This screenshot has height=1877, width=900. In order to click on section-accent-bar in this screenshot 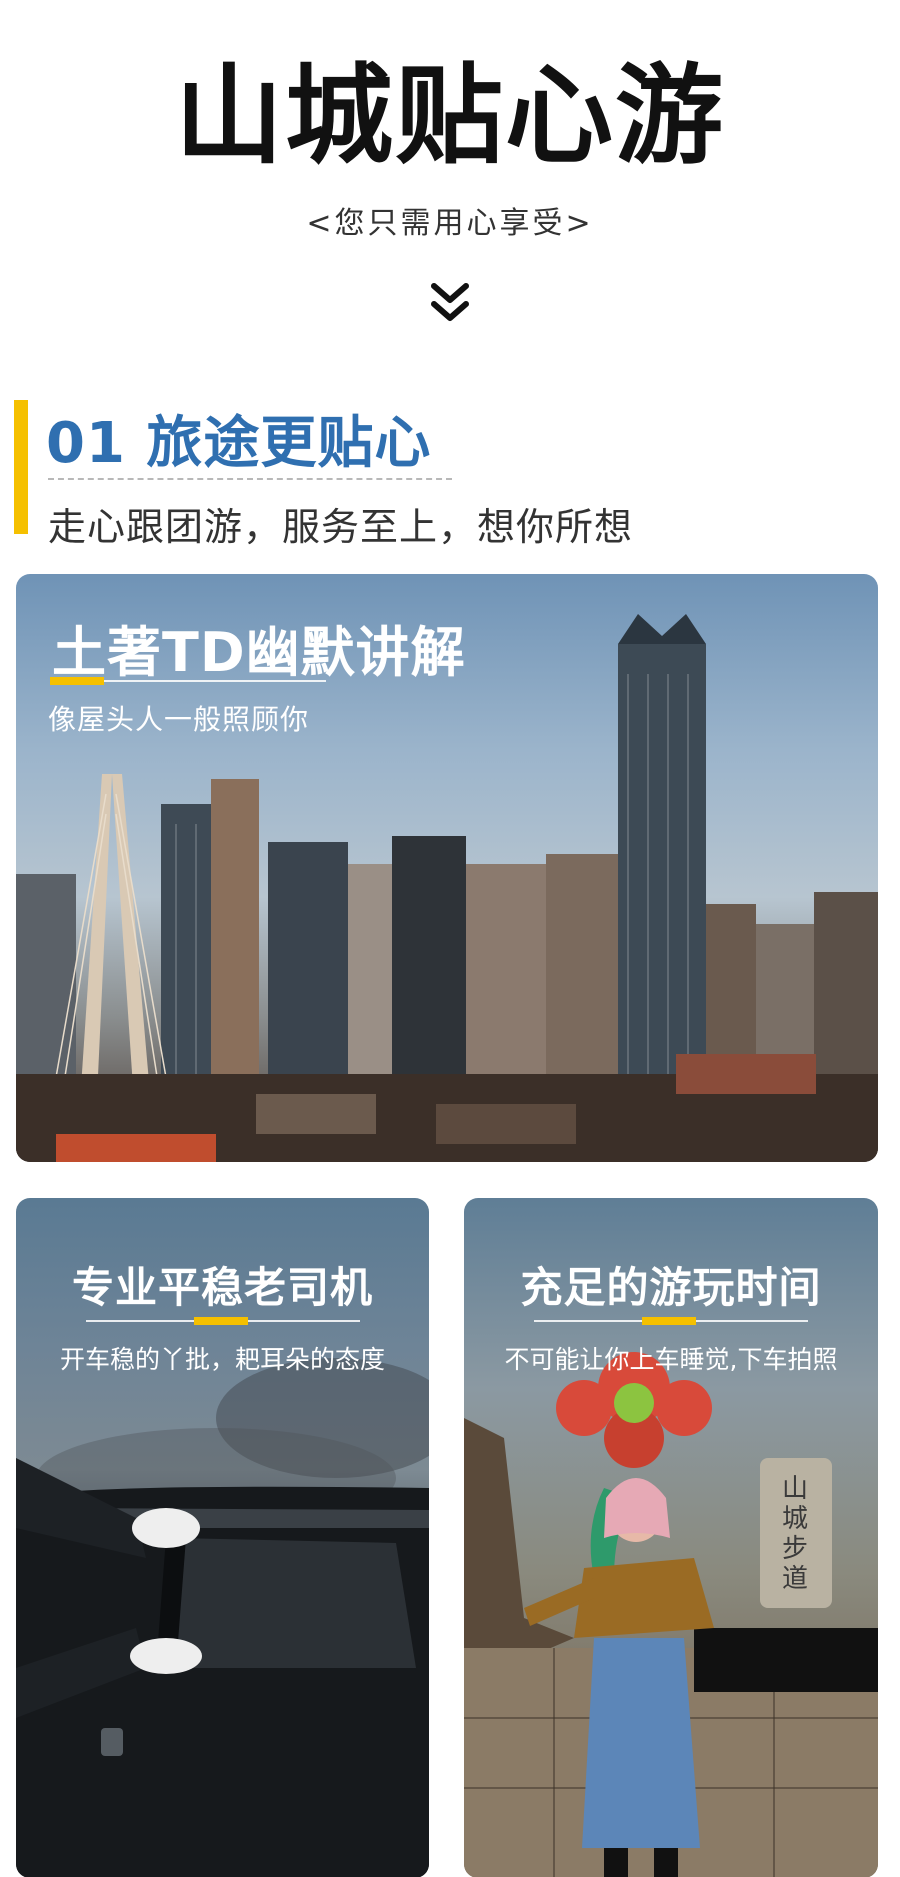, I will do `click(21, 467)`.